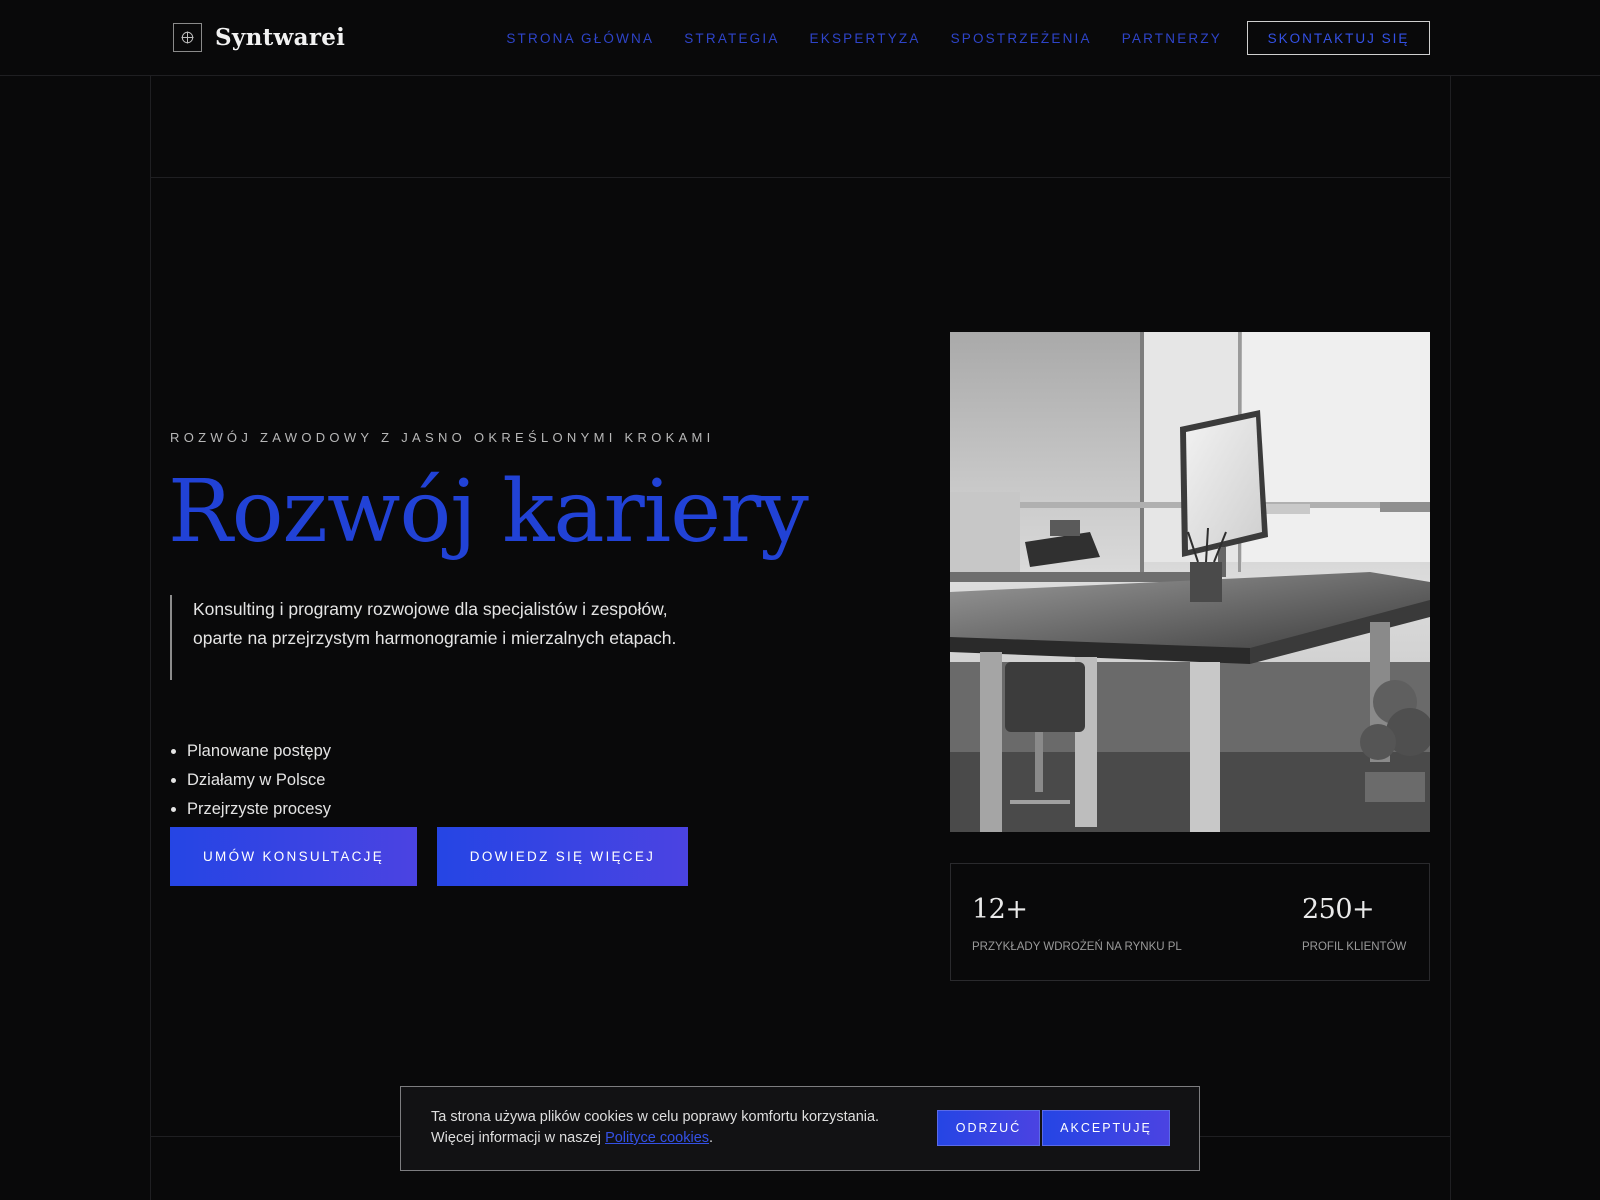 The width and height of the screenshot is (1600, 1200). I want to click on office-illustration, so click(1190, 582).